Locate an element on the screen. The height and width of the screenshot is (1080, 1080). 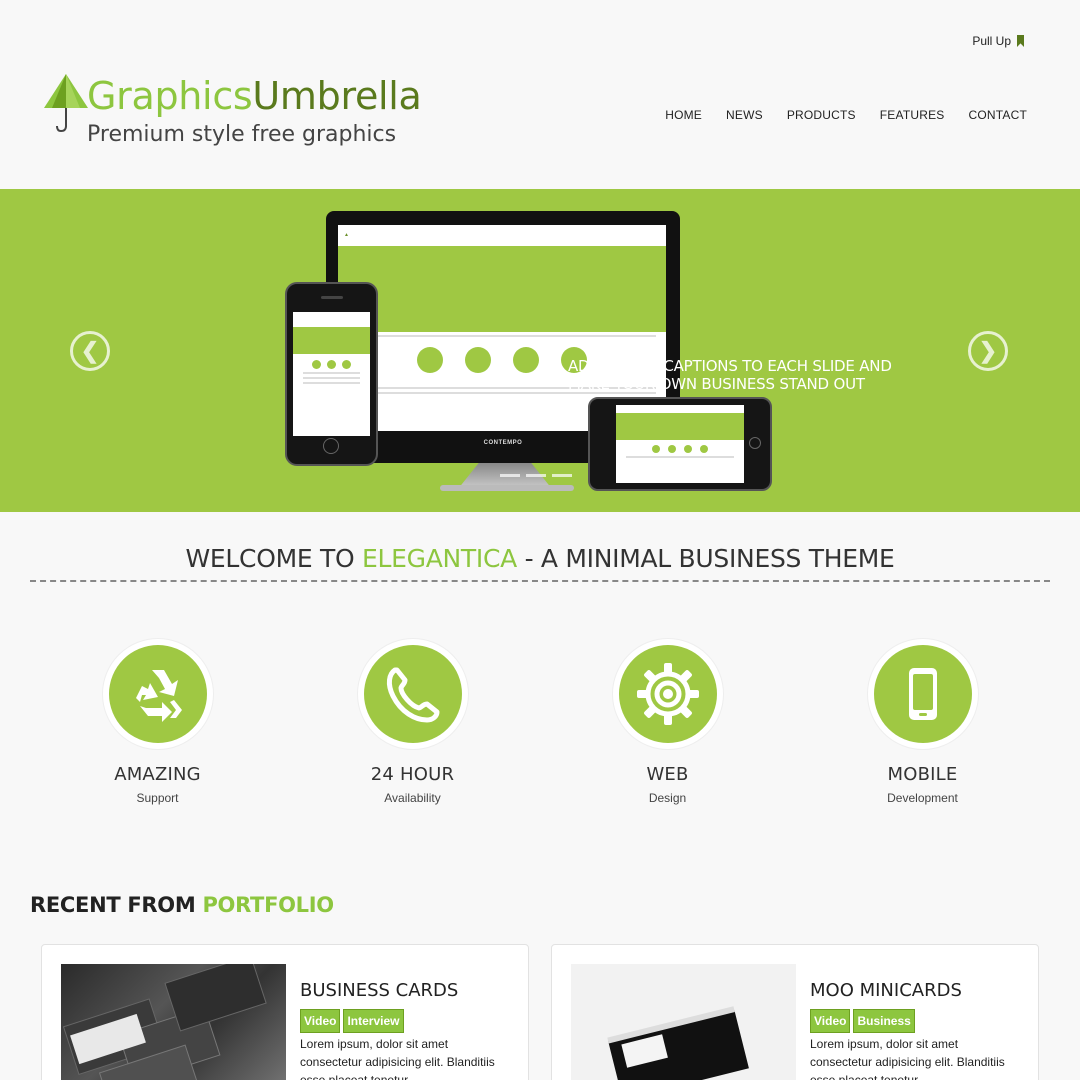
portfolio-heading: RECENT FROM PORTFOLIO is located at coordinates (182, 905).